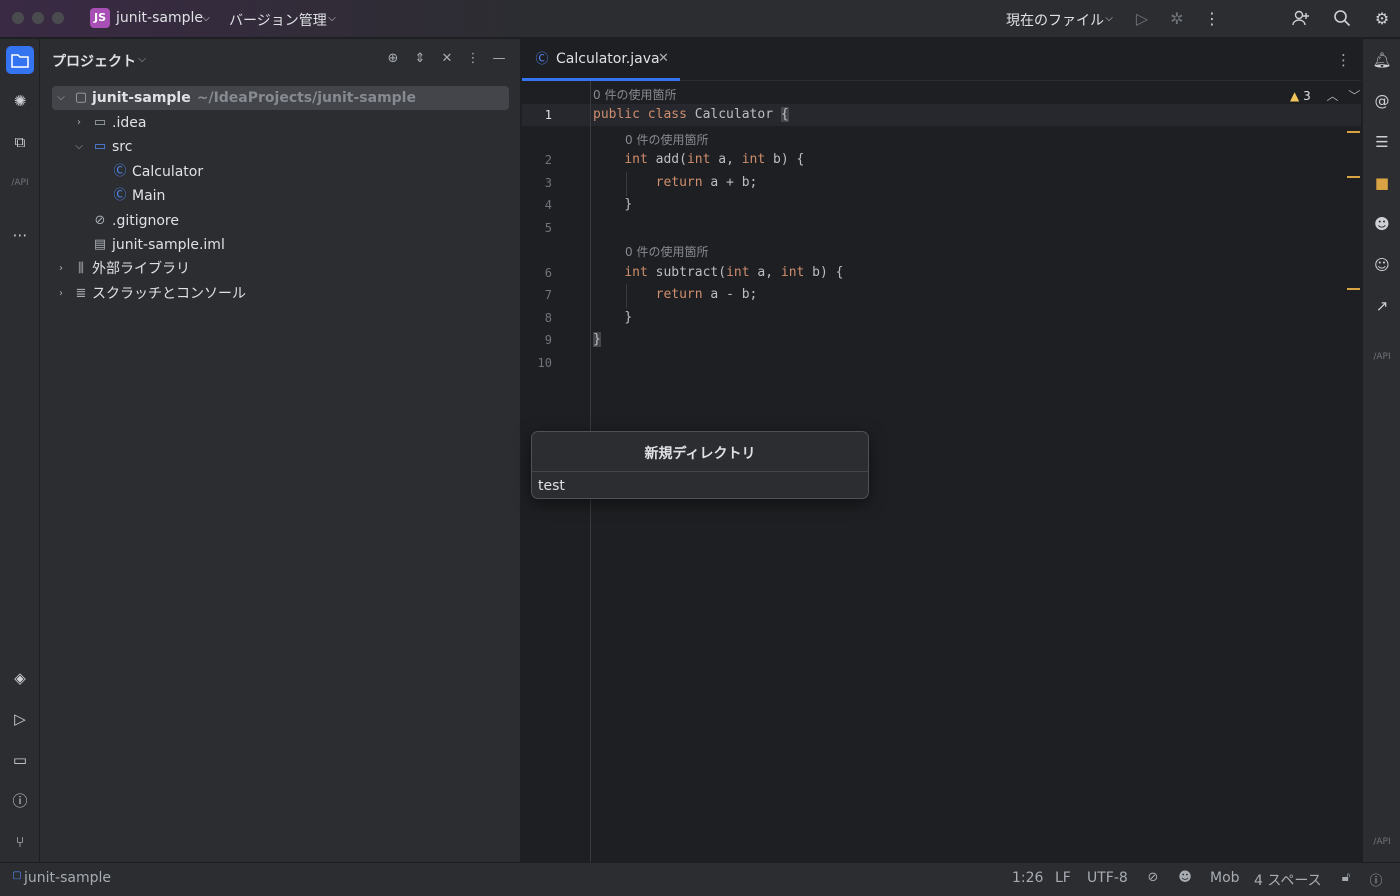 This screenshot has height=896, width=1400. What do you see at coordinates (1063, 878) in the screenshot?
I see `line-separator: LF` at bounding box center [1063, 878].